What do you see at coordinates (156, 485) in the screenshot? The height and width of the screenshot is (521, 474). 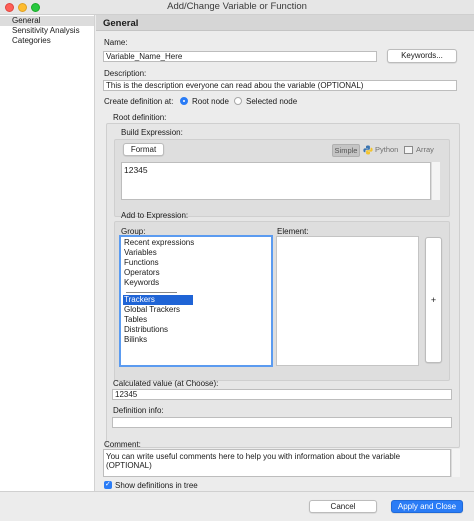 I see `show-definitions-label: Show definitions in tree` at bounding box center [156, 485].